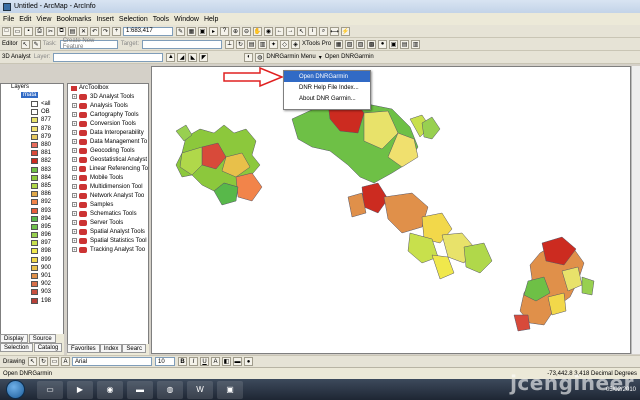 The image size is (640, 400). I want to click on arcmap-task-icon: ◍, so click(170, 389).